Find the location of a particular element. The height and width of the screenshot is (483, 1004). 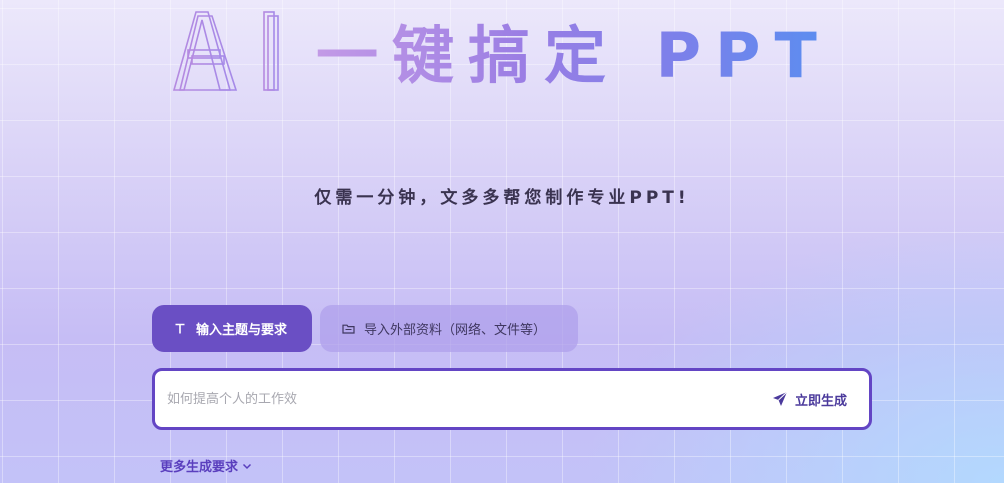

subtitle: 仅需一分钟，文多多帮您制作专业PPT! is located at coordinates (502, 198).